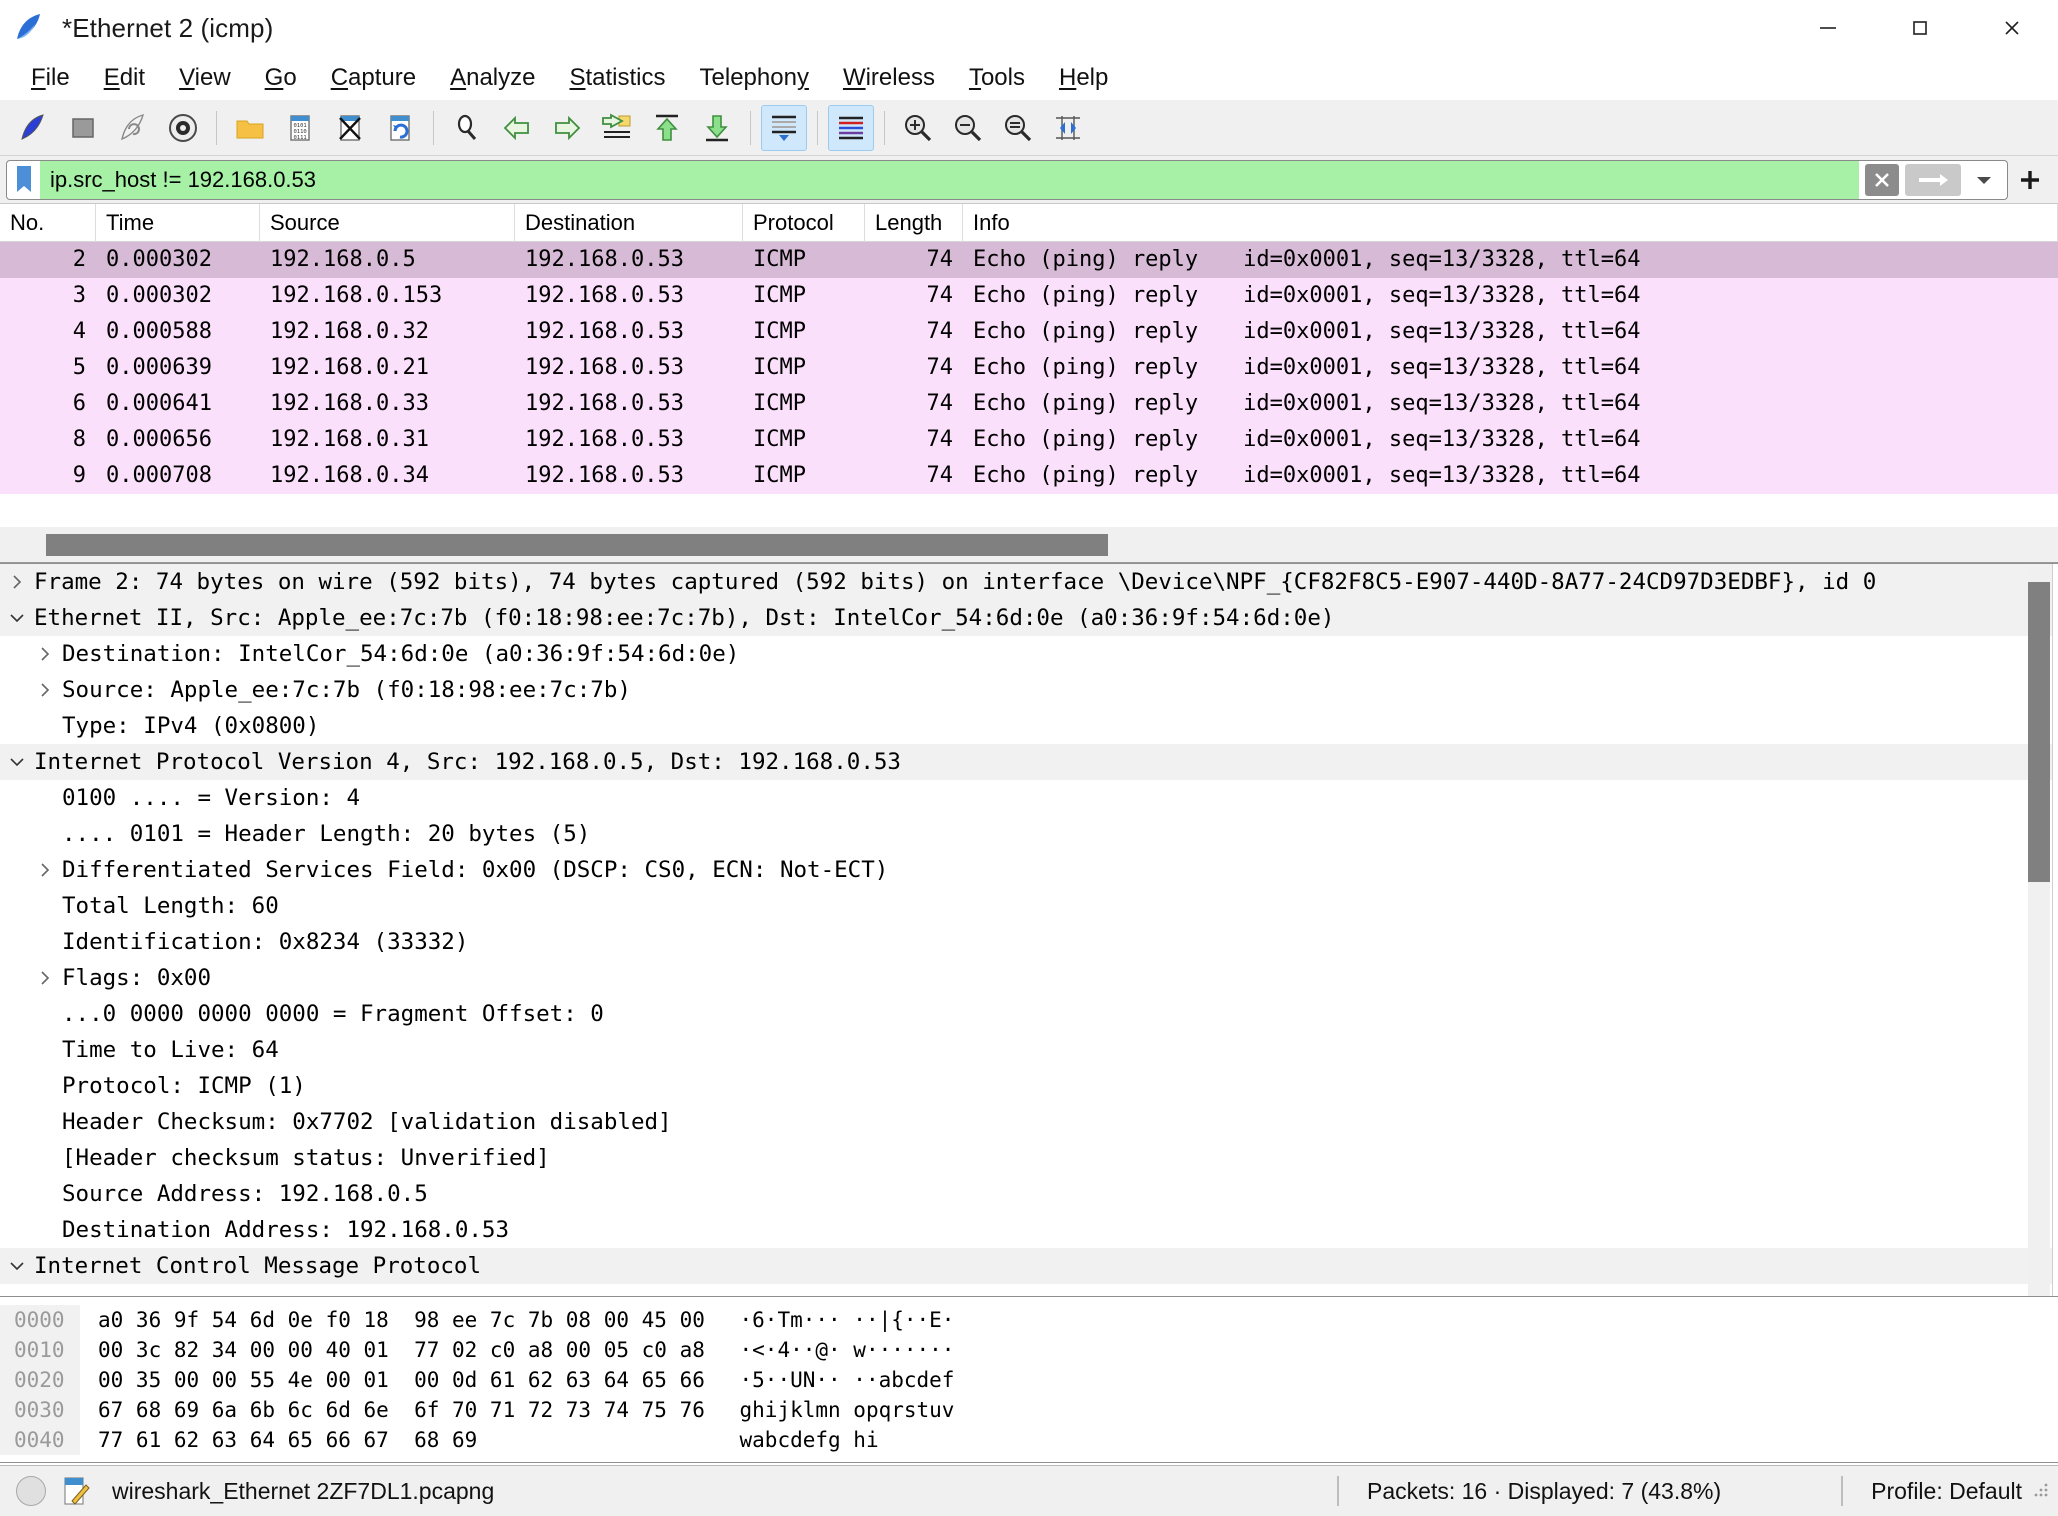 The width and height of the screenshot is (2058, 1516). Describe the element at coordinates (1882, 179) in the screenshot. I see `clear-filter-icon` at that location.